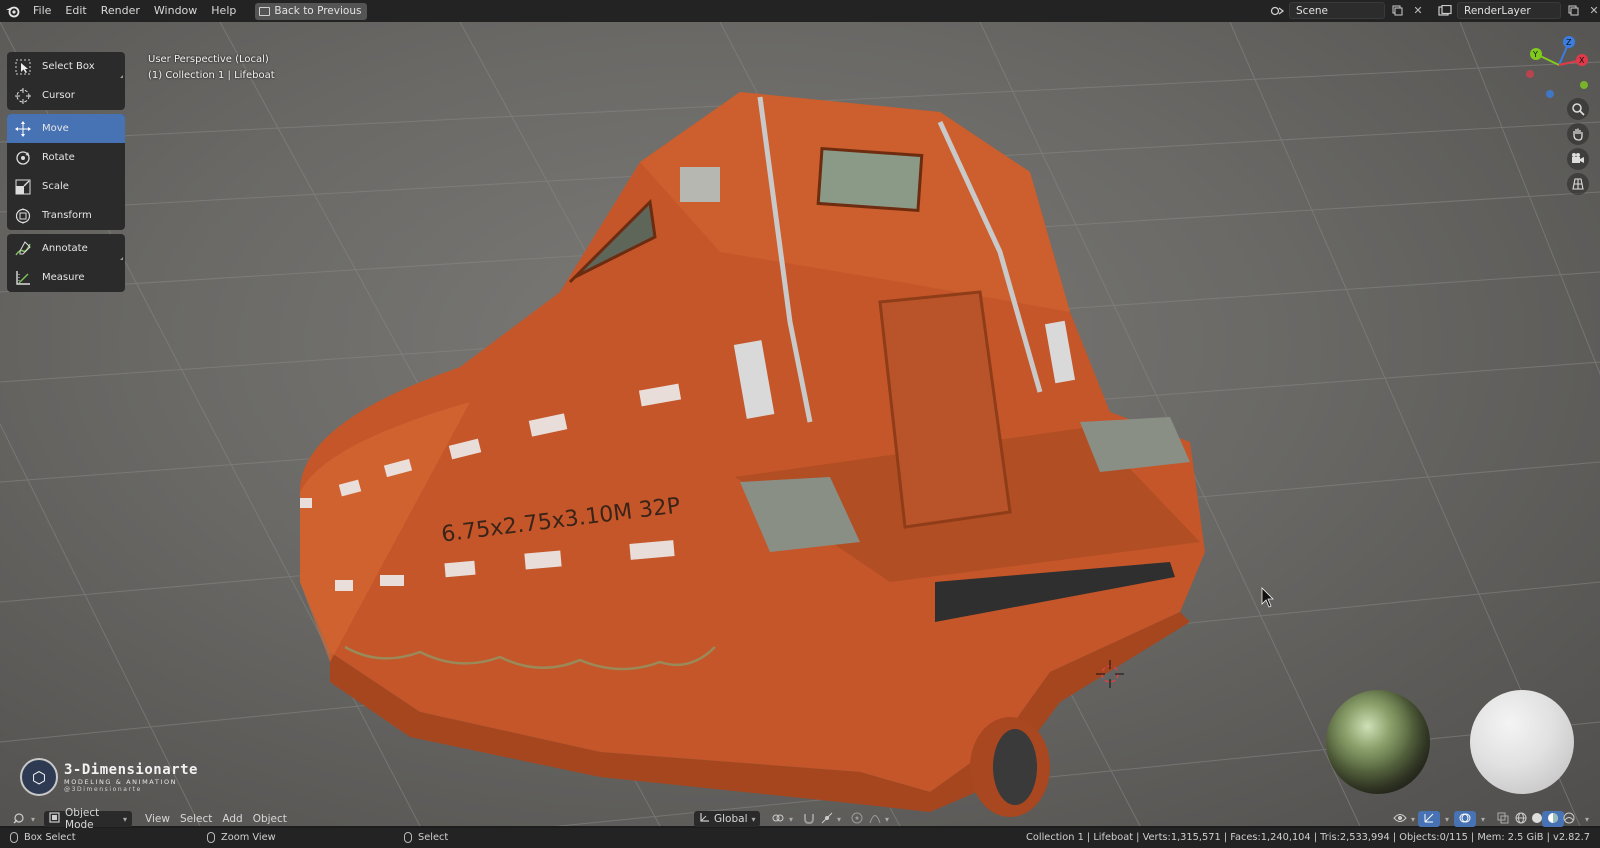 The width and height of the screenshot is (1600, 848). I want to click on visibility-selectability-button: ▾, so click(1404, 819).